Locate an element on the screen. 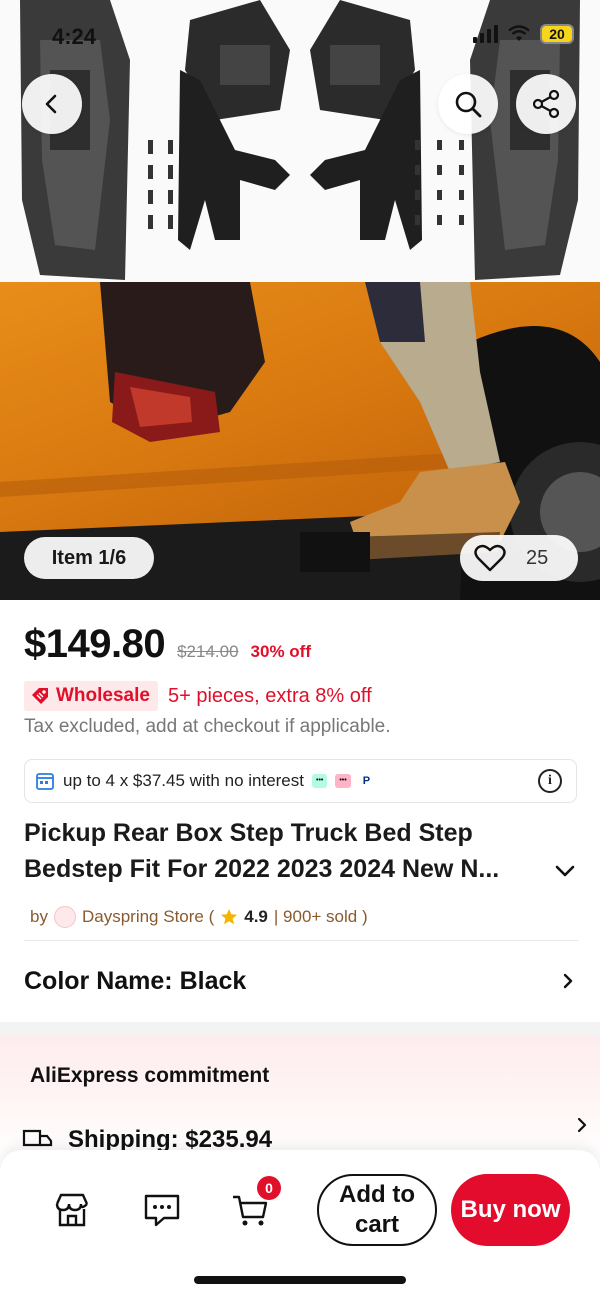 The width and height of the screenshot is (600, 1300). wishlist-button: 25 is located at coordinates (519, 558).